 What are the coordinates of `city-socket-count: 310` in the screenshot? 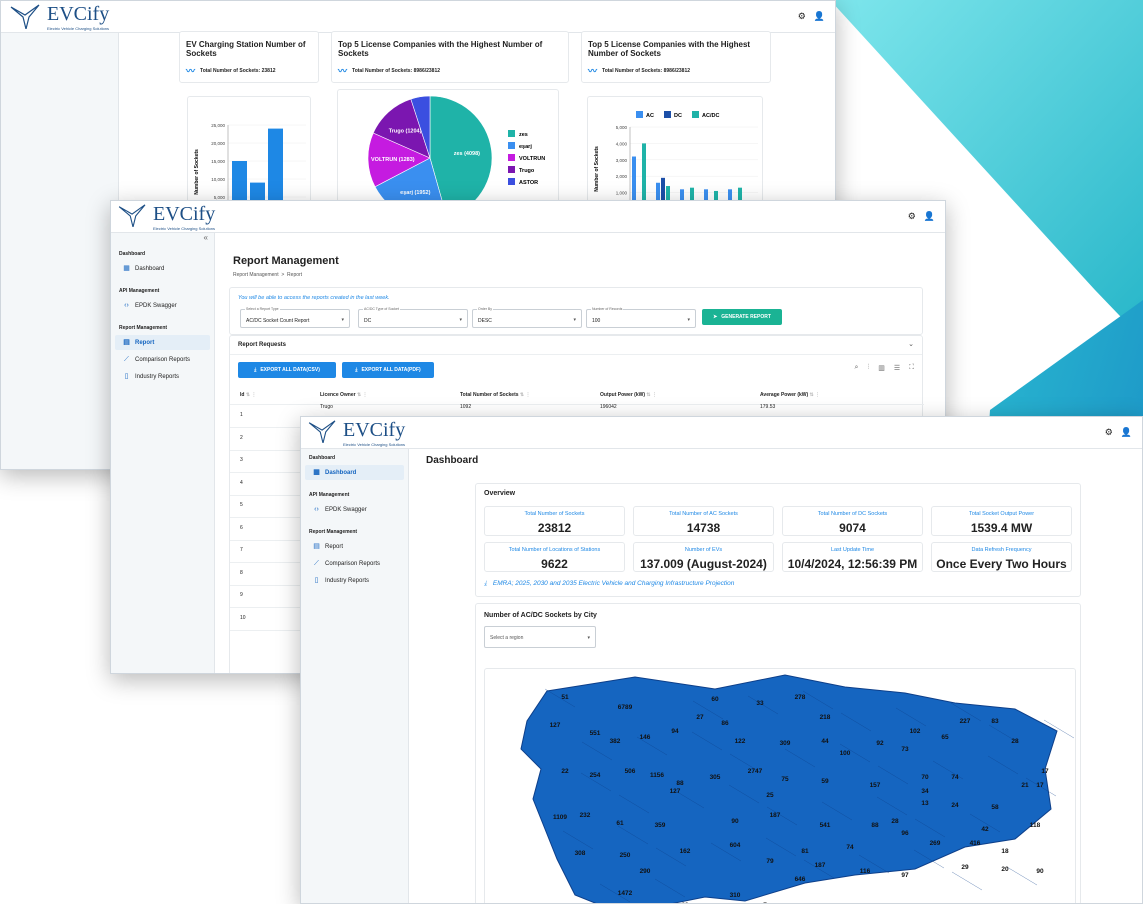 It's located at (735, 895).